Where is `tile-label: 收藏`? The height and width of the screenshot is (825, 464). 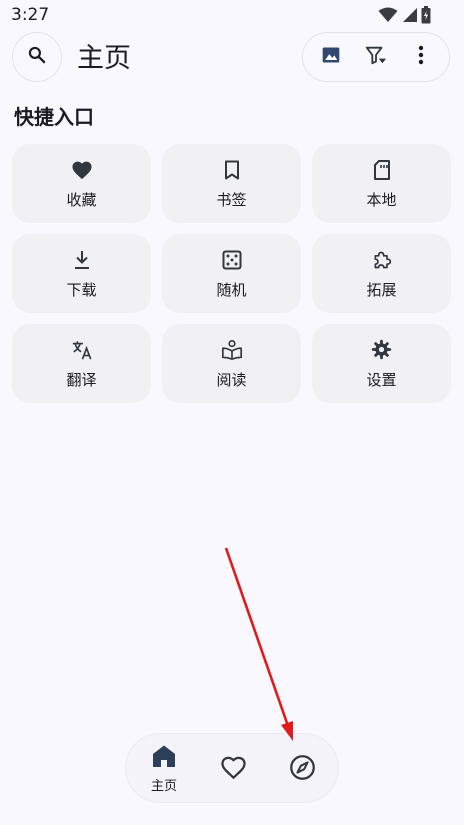 tile-label: 收藏 is located at coordinates (81, 199).